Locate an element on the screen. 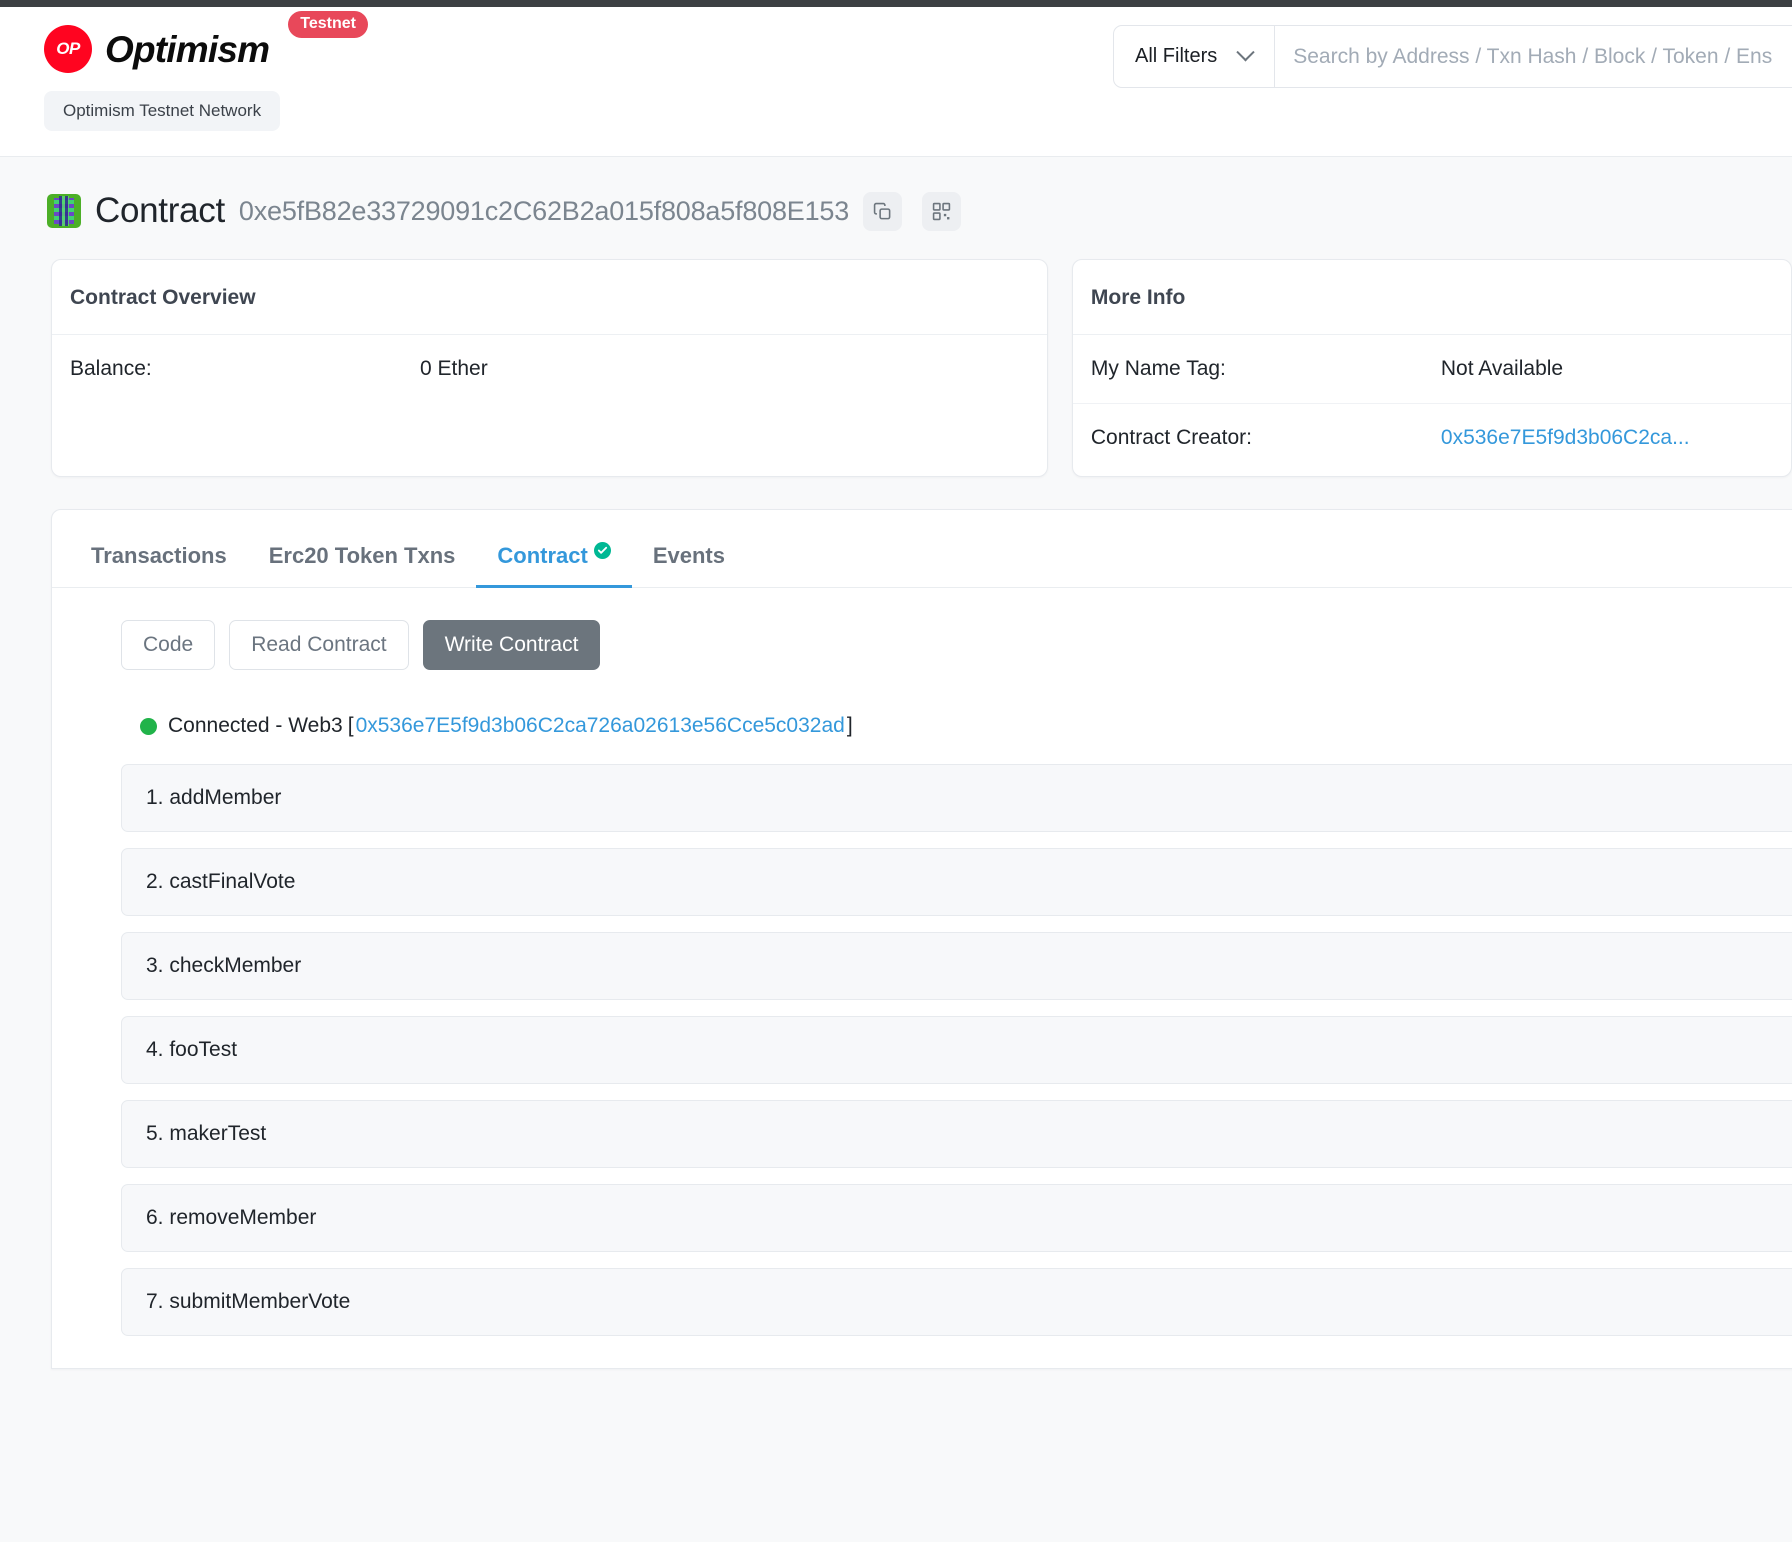  tab-contract: Contract is located at coordinates (554, 564).